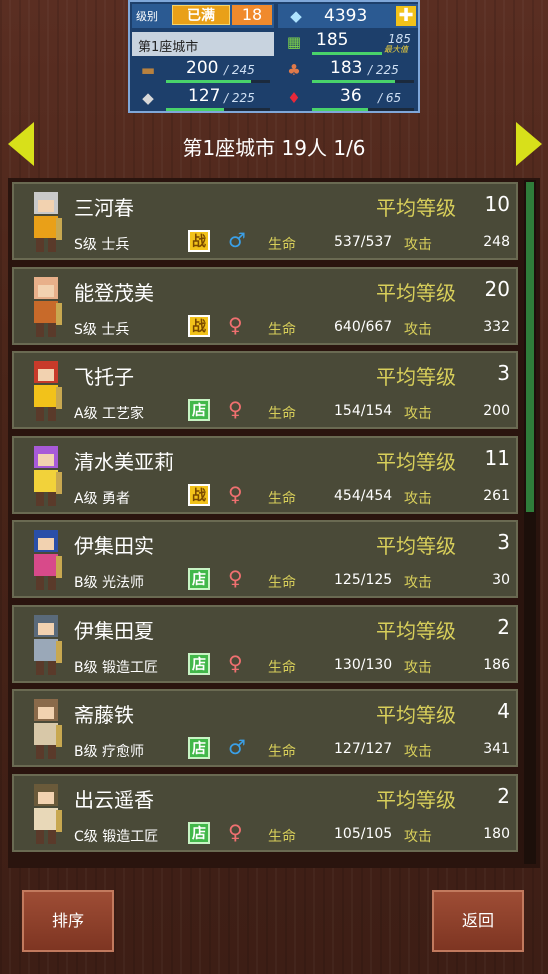  Describe the element at coordinates (496, 326) in the screenshot. I see `attack-value: 332` at that location.